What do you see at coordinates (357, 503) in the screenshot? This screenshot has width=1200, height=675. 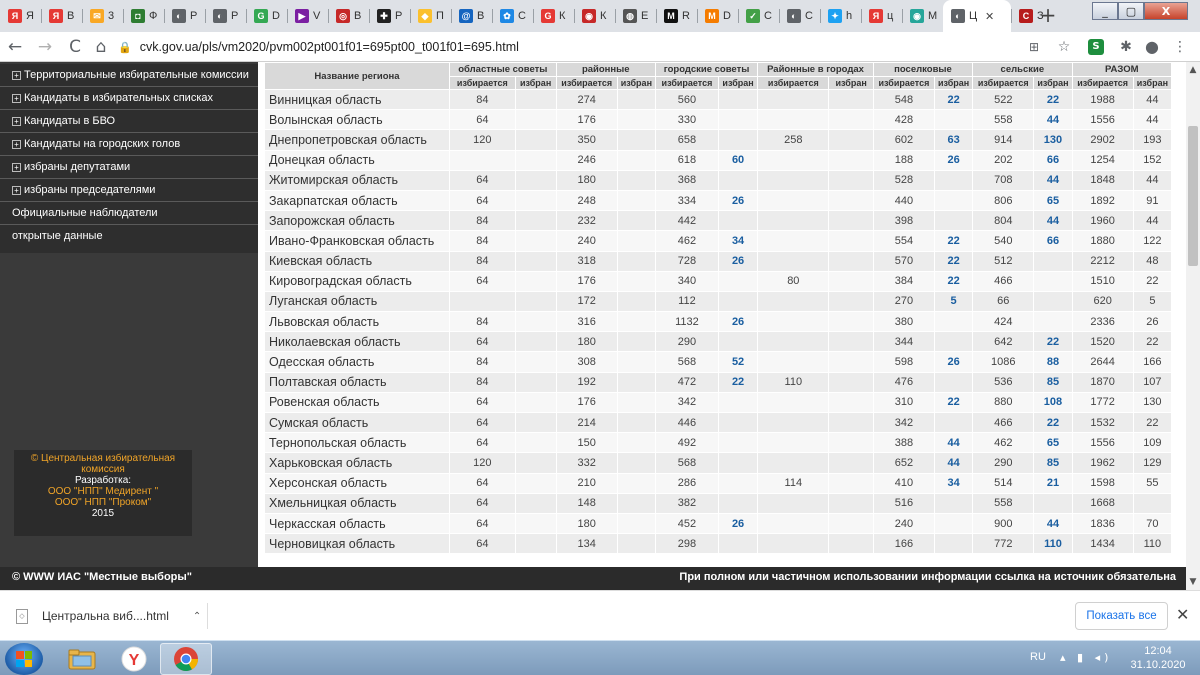 I see `region-name-link: Хмельницкая область` at bounding box center [357, 503].